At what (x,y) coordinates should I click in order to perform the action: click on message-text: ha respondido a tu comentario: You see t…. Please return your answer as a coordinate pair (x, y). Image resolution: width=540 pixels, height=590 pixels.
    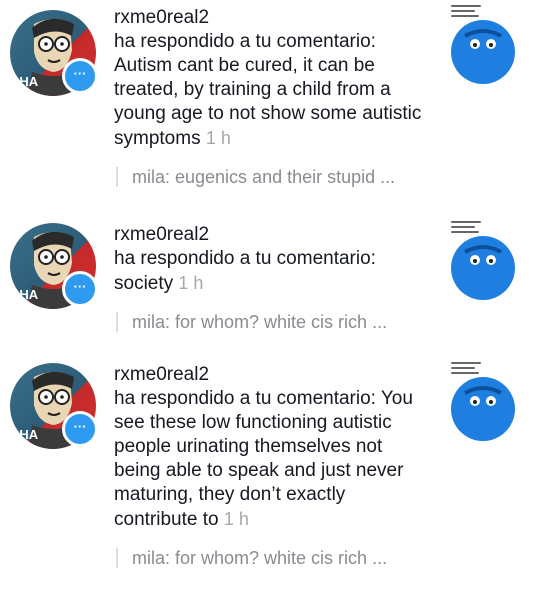
    Looking at the image, I should click on (263, 459).